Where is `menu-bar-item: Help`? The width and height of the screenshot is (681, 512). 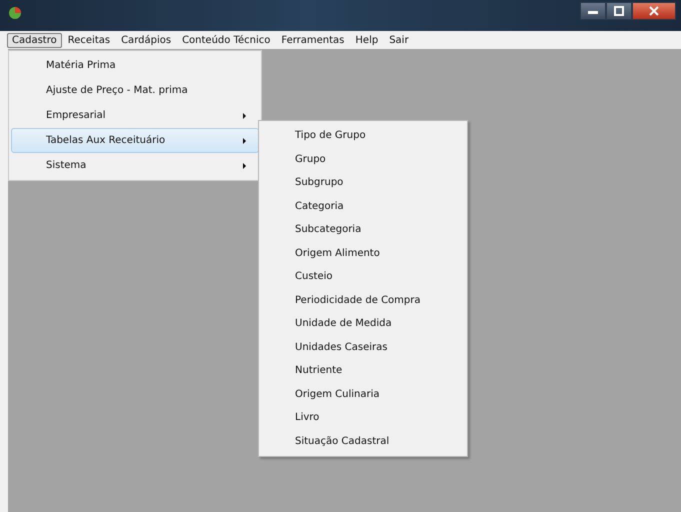
menu-bar-item: Help is located at coordinates (367, 40).